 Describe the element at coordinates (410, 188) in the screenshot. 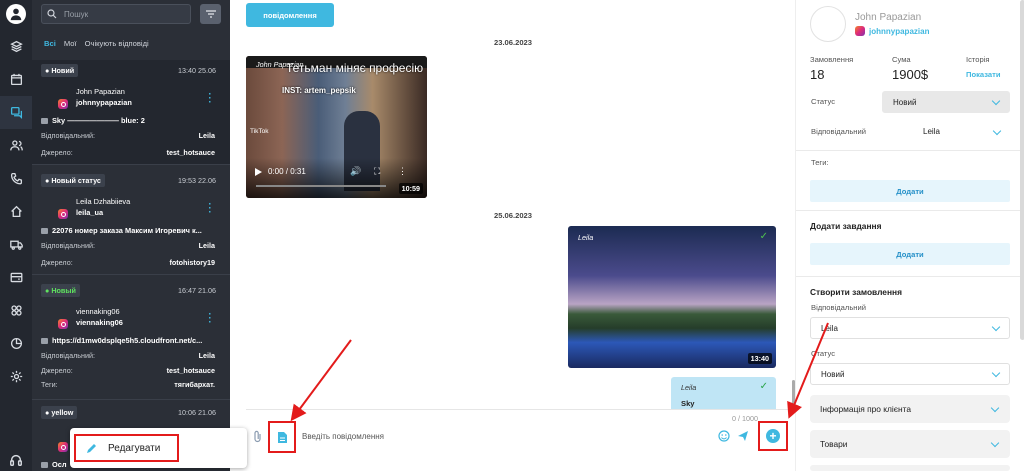

I see `message-time: 10:59` at that location.